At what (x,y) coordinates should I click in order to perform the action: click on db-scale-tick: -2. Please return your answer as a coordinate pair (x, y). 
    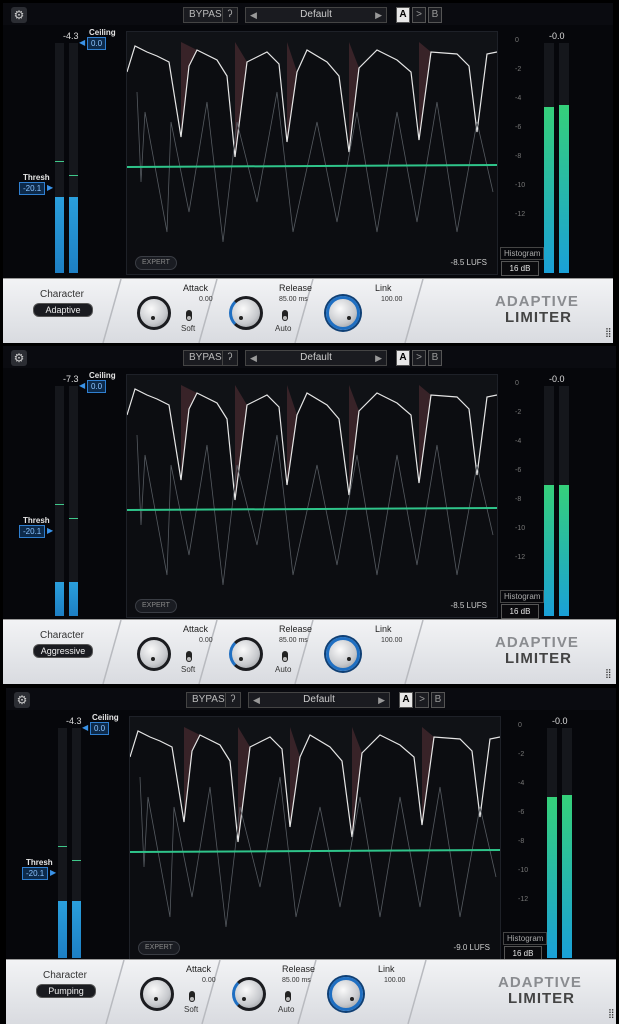
    Looking at the image, I should click on (518, 69).